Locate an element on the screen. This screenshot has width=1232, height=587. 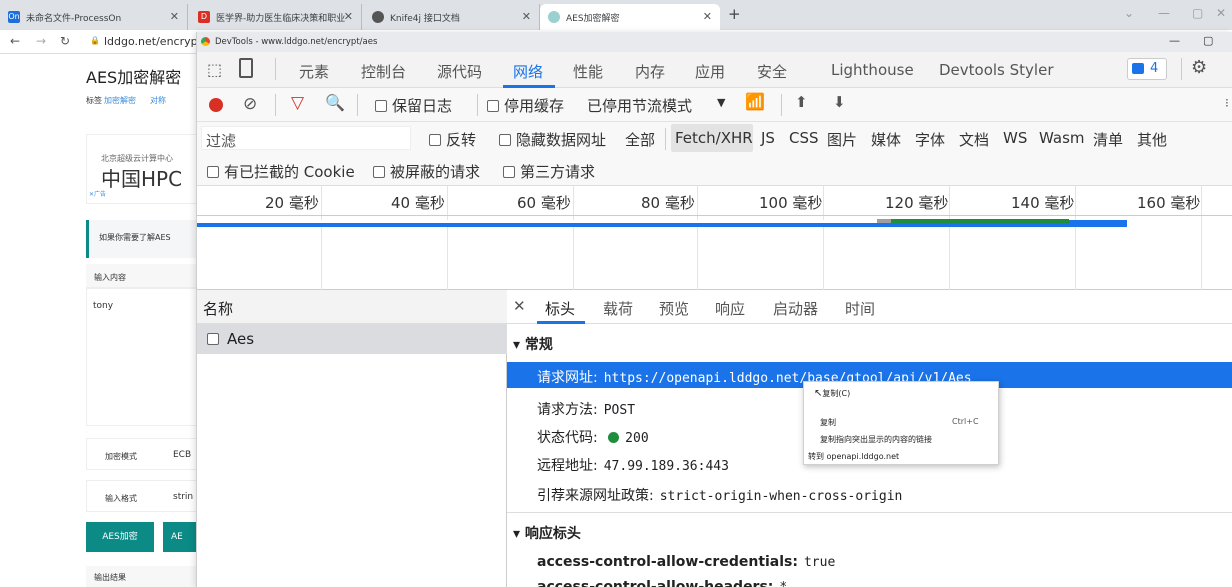
section-title: 响应标头 is located at coordinates (552, 534).